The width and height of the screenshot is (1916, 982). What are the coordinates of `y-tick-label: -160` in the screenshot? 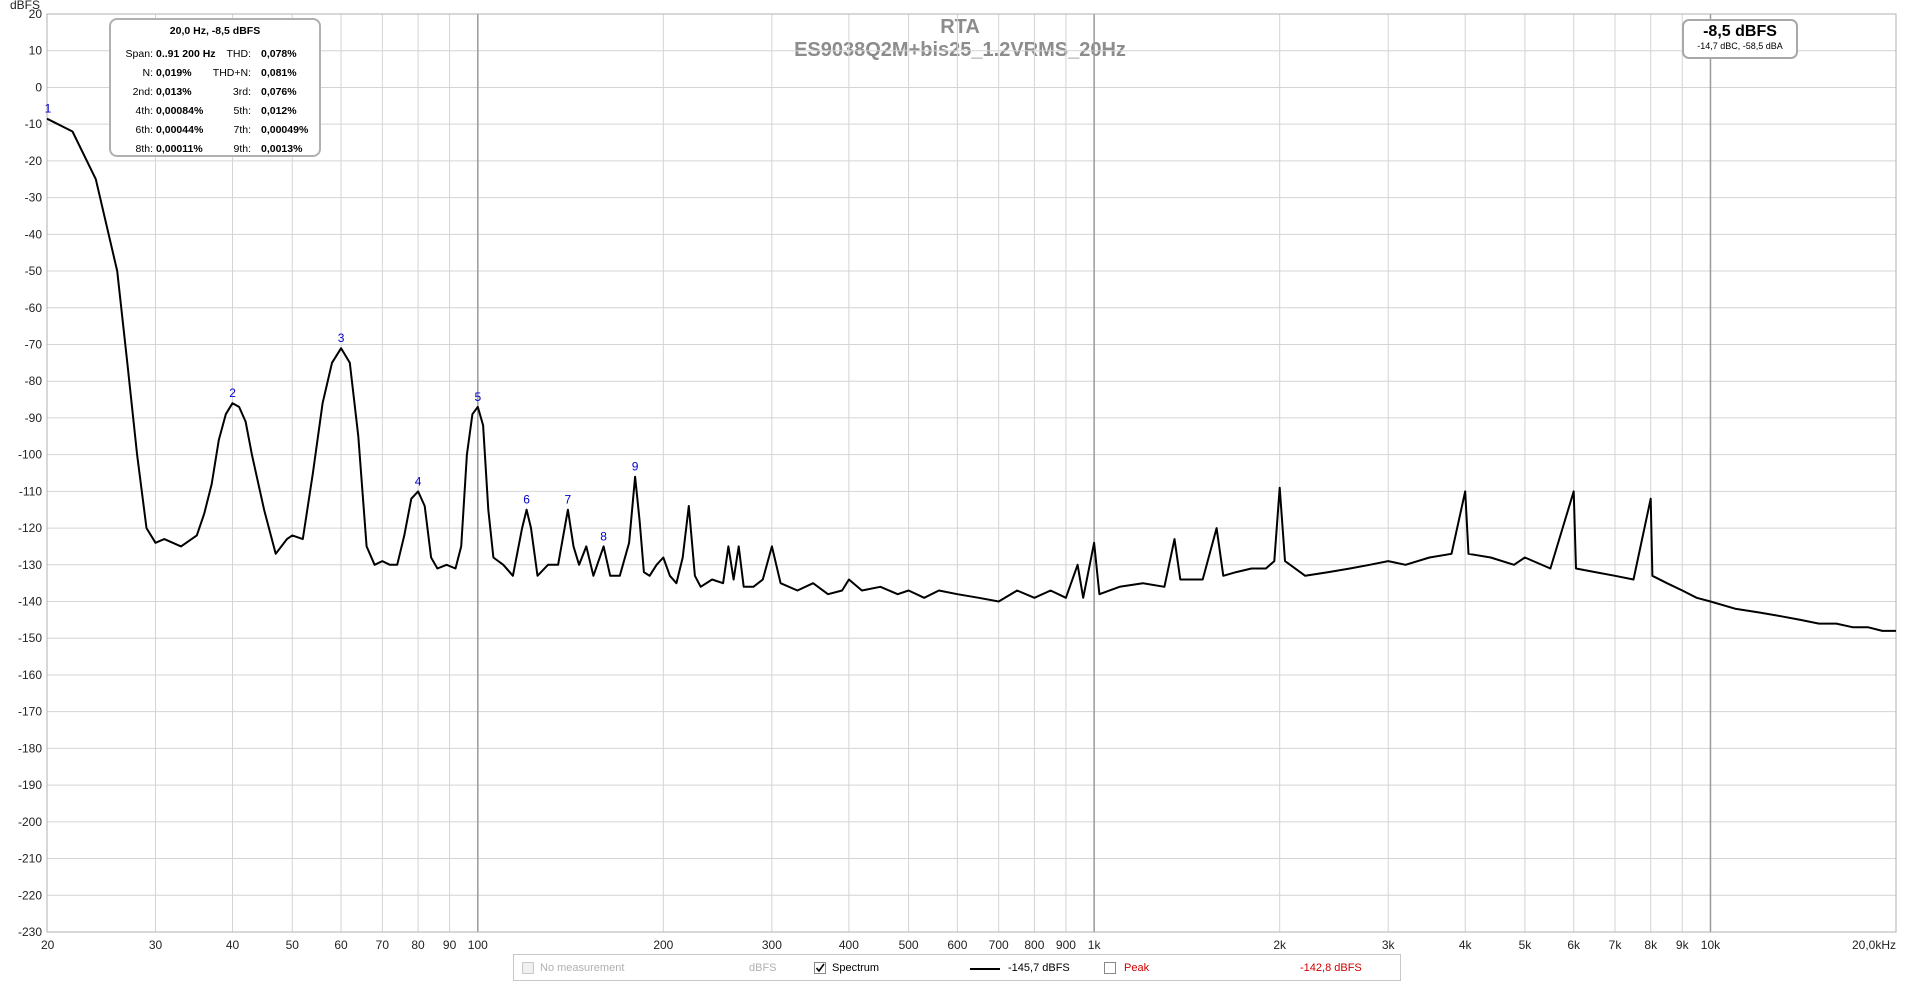 It's located at (30, 675).